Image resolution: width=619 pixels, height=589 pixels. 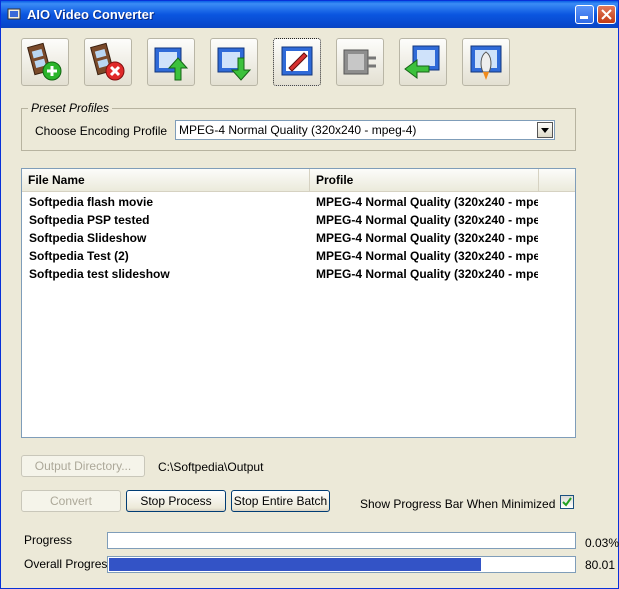 I want to click on remove-file-button, so click(x=108, y=62).